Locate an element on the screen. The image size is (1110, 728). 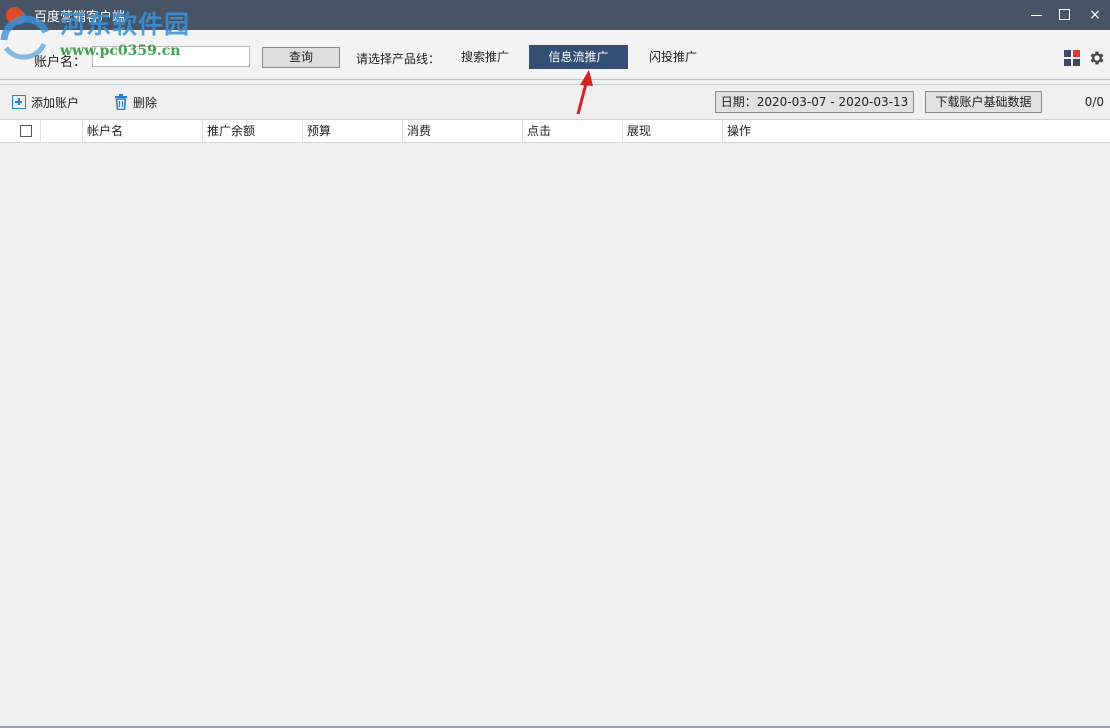
add-account-label: 添加账户 is located at coordinates (55, 102).